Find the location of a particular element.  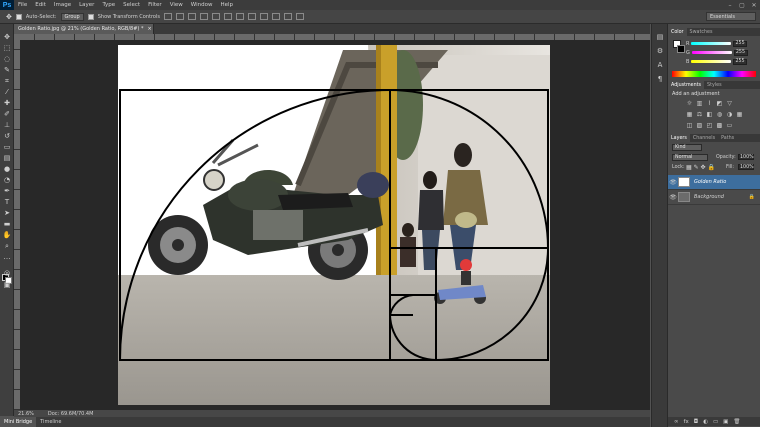

color-spectrum is located at coordinates (714, 74).